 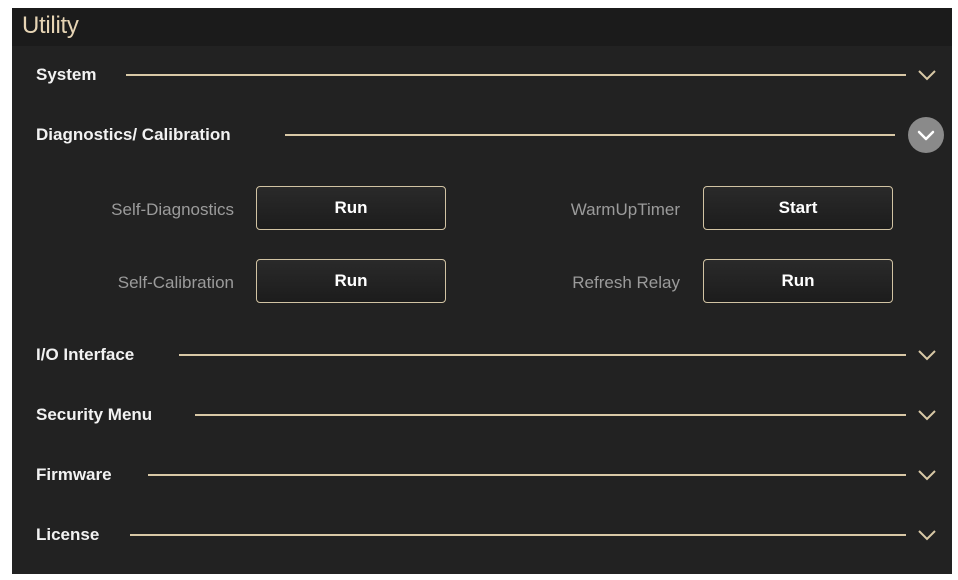 What do you see at coordinates (175, 282) in the screenshot?
I see `self-calibration-label: Self-Calibration` at bounding box center [175, 282].